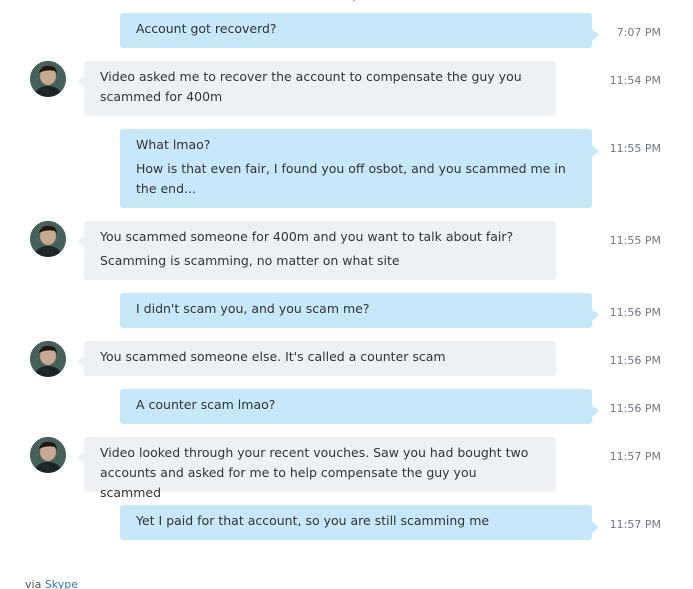  Describe the element at coordinates (635, 80) in the screenshot. I see `message-timestamp: 11:54 PM` at that location.